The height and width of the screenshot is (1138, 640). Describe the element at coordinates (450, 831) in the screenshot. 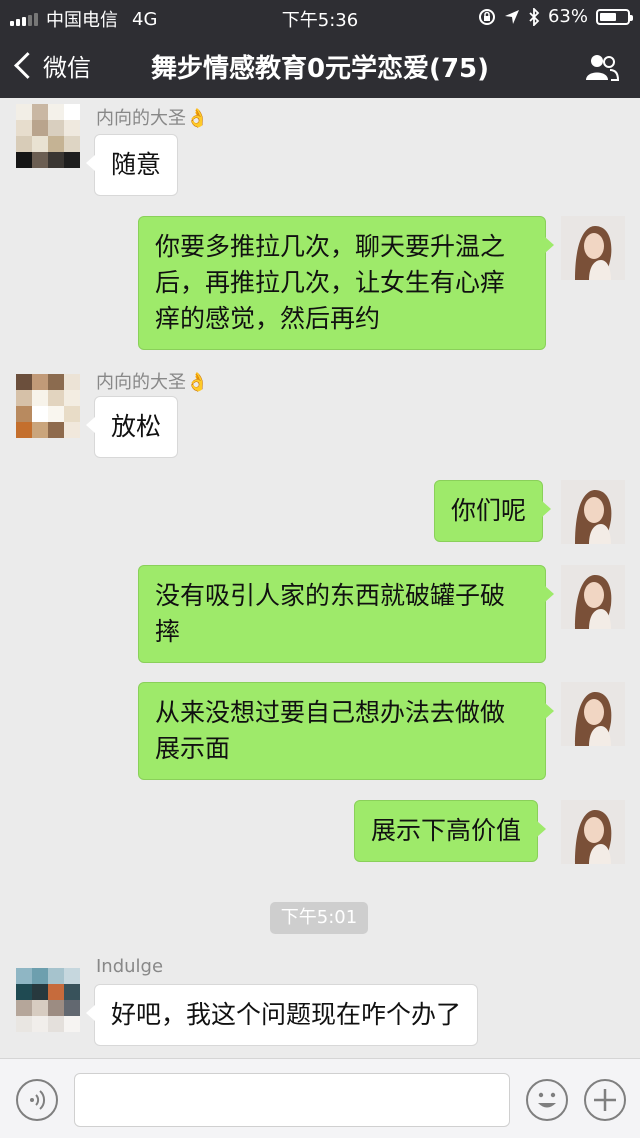

I see `message-bubble: 展示下高价值` at that location.